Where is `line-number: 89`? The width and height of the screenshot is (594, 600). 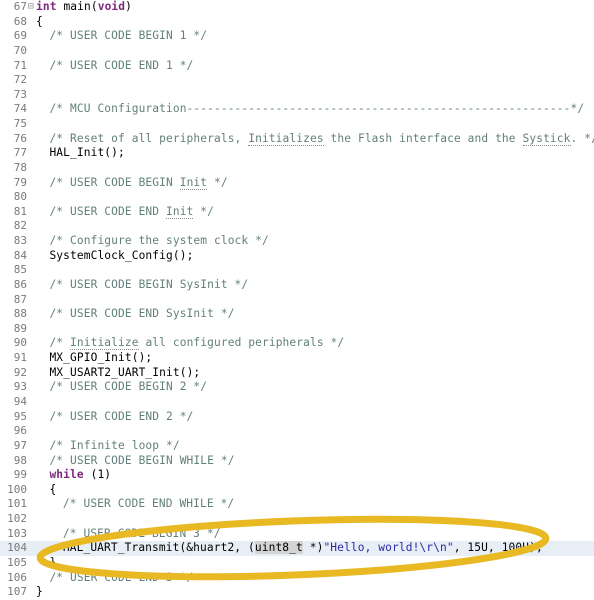 line-number: 89 is located at coordinates (20, 328).